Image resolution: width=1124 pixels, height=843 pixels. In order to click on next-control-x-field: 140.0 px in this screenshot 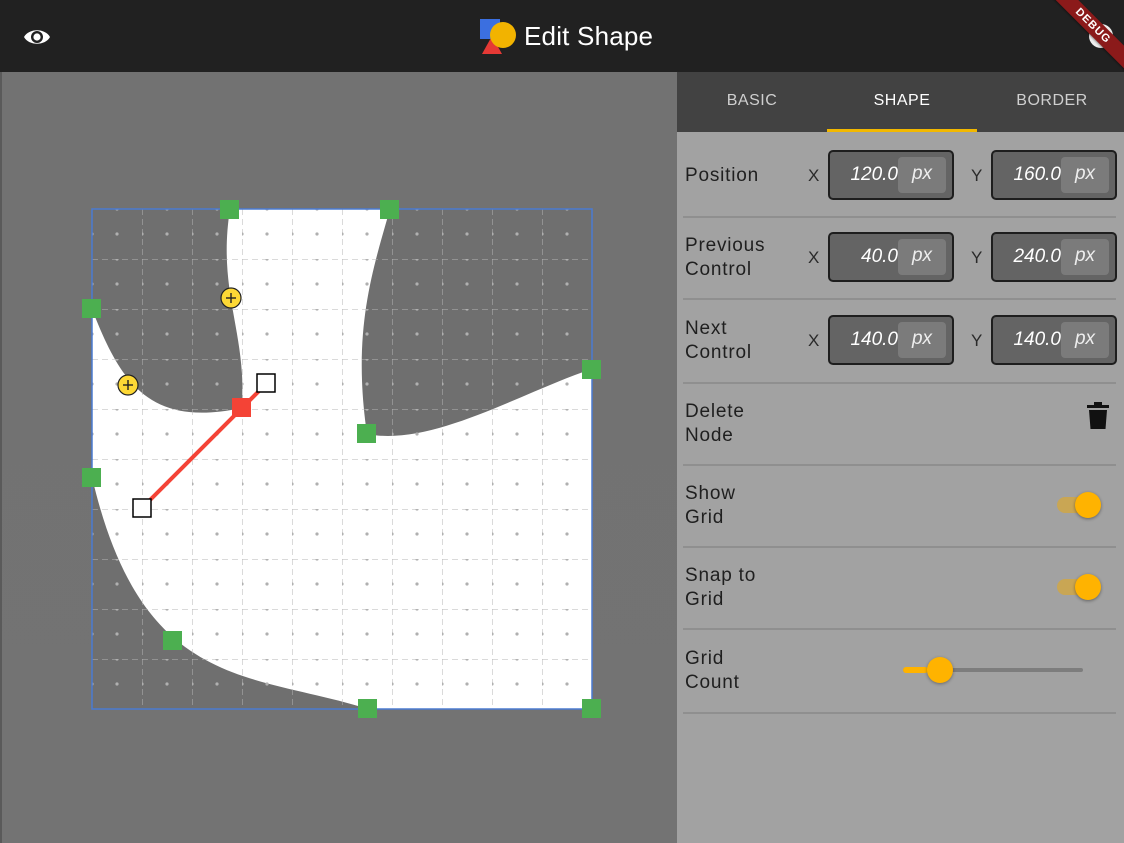, I will do `click(891, 340)`.